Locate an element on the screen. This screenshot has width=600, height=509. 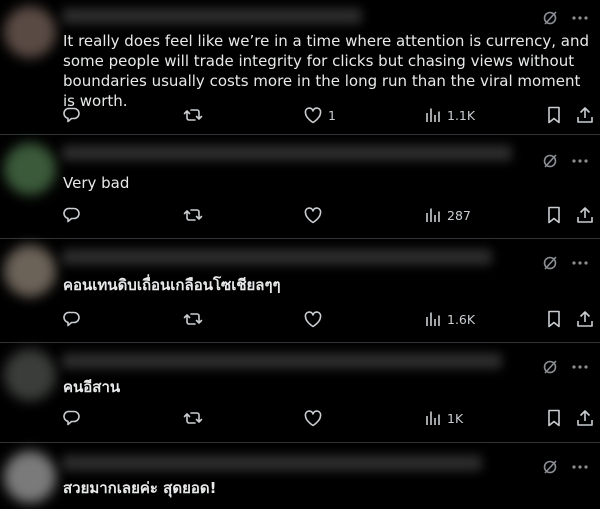
views-button: 1.6K is located at coordinates (450, 319).